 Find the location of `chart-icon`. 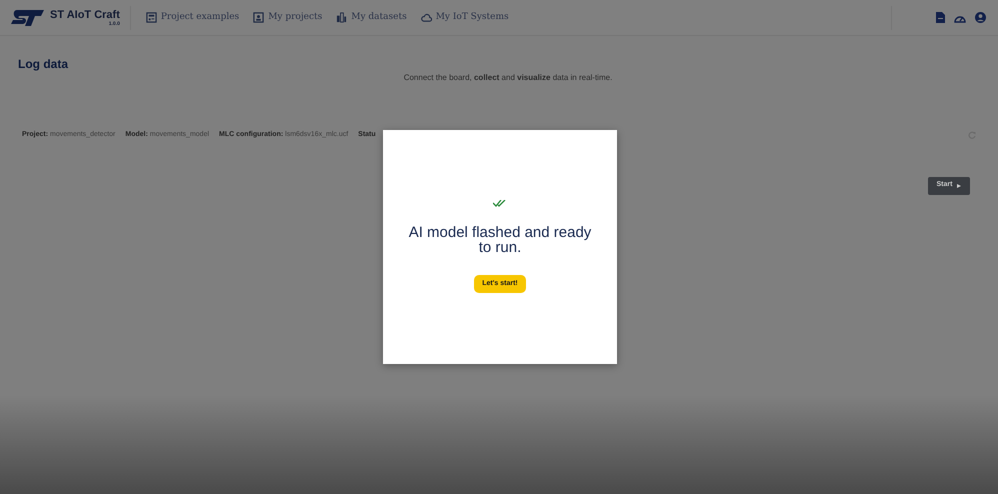

chart-icon is located at coordinates (342, 17).